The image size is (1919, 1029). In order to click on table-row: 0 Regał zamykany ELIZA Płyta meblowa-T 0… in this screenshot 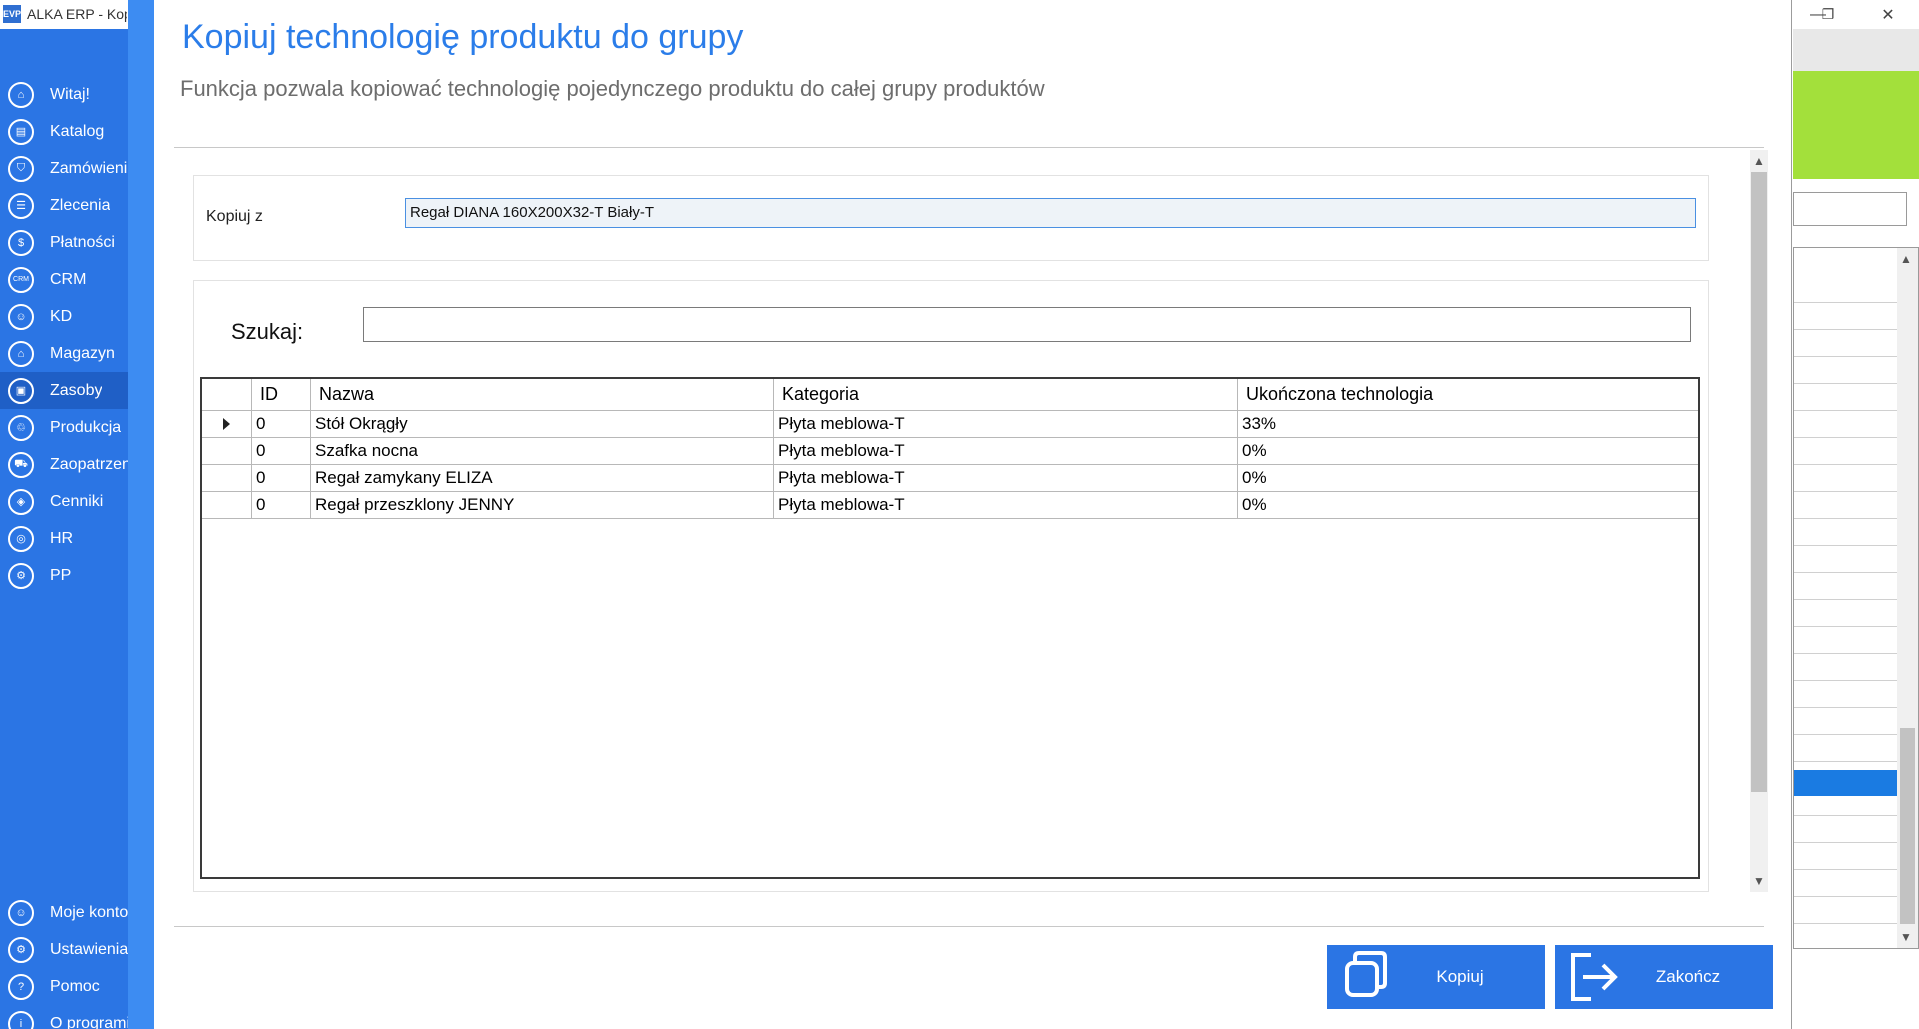, I will do `click(950, 478)`.